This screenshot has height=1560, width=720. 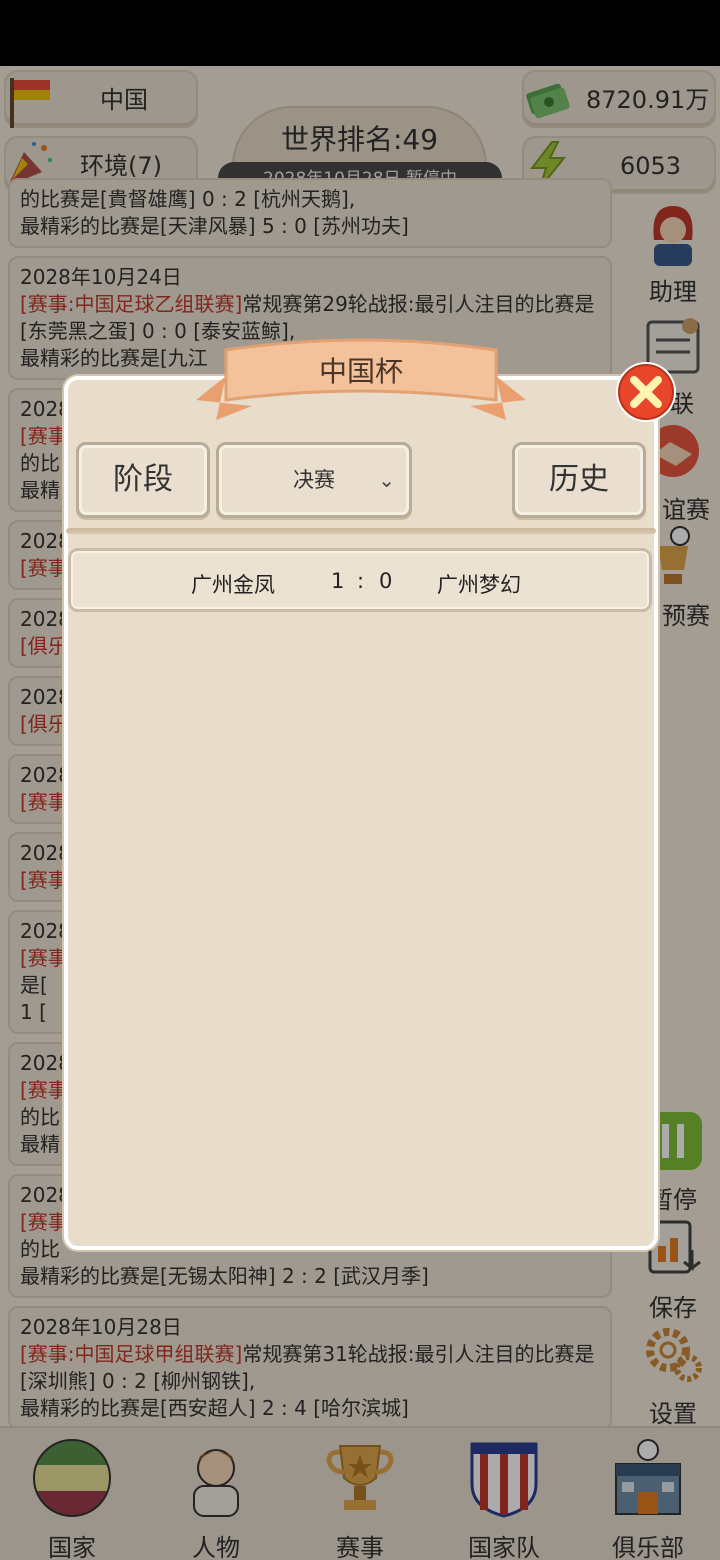 What do you see at coordinates (646, 392) in the screenshot?
I see `close-button` at bounding box center [646, 392].